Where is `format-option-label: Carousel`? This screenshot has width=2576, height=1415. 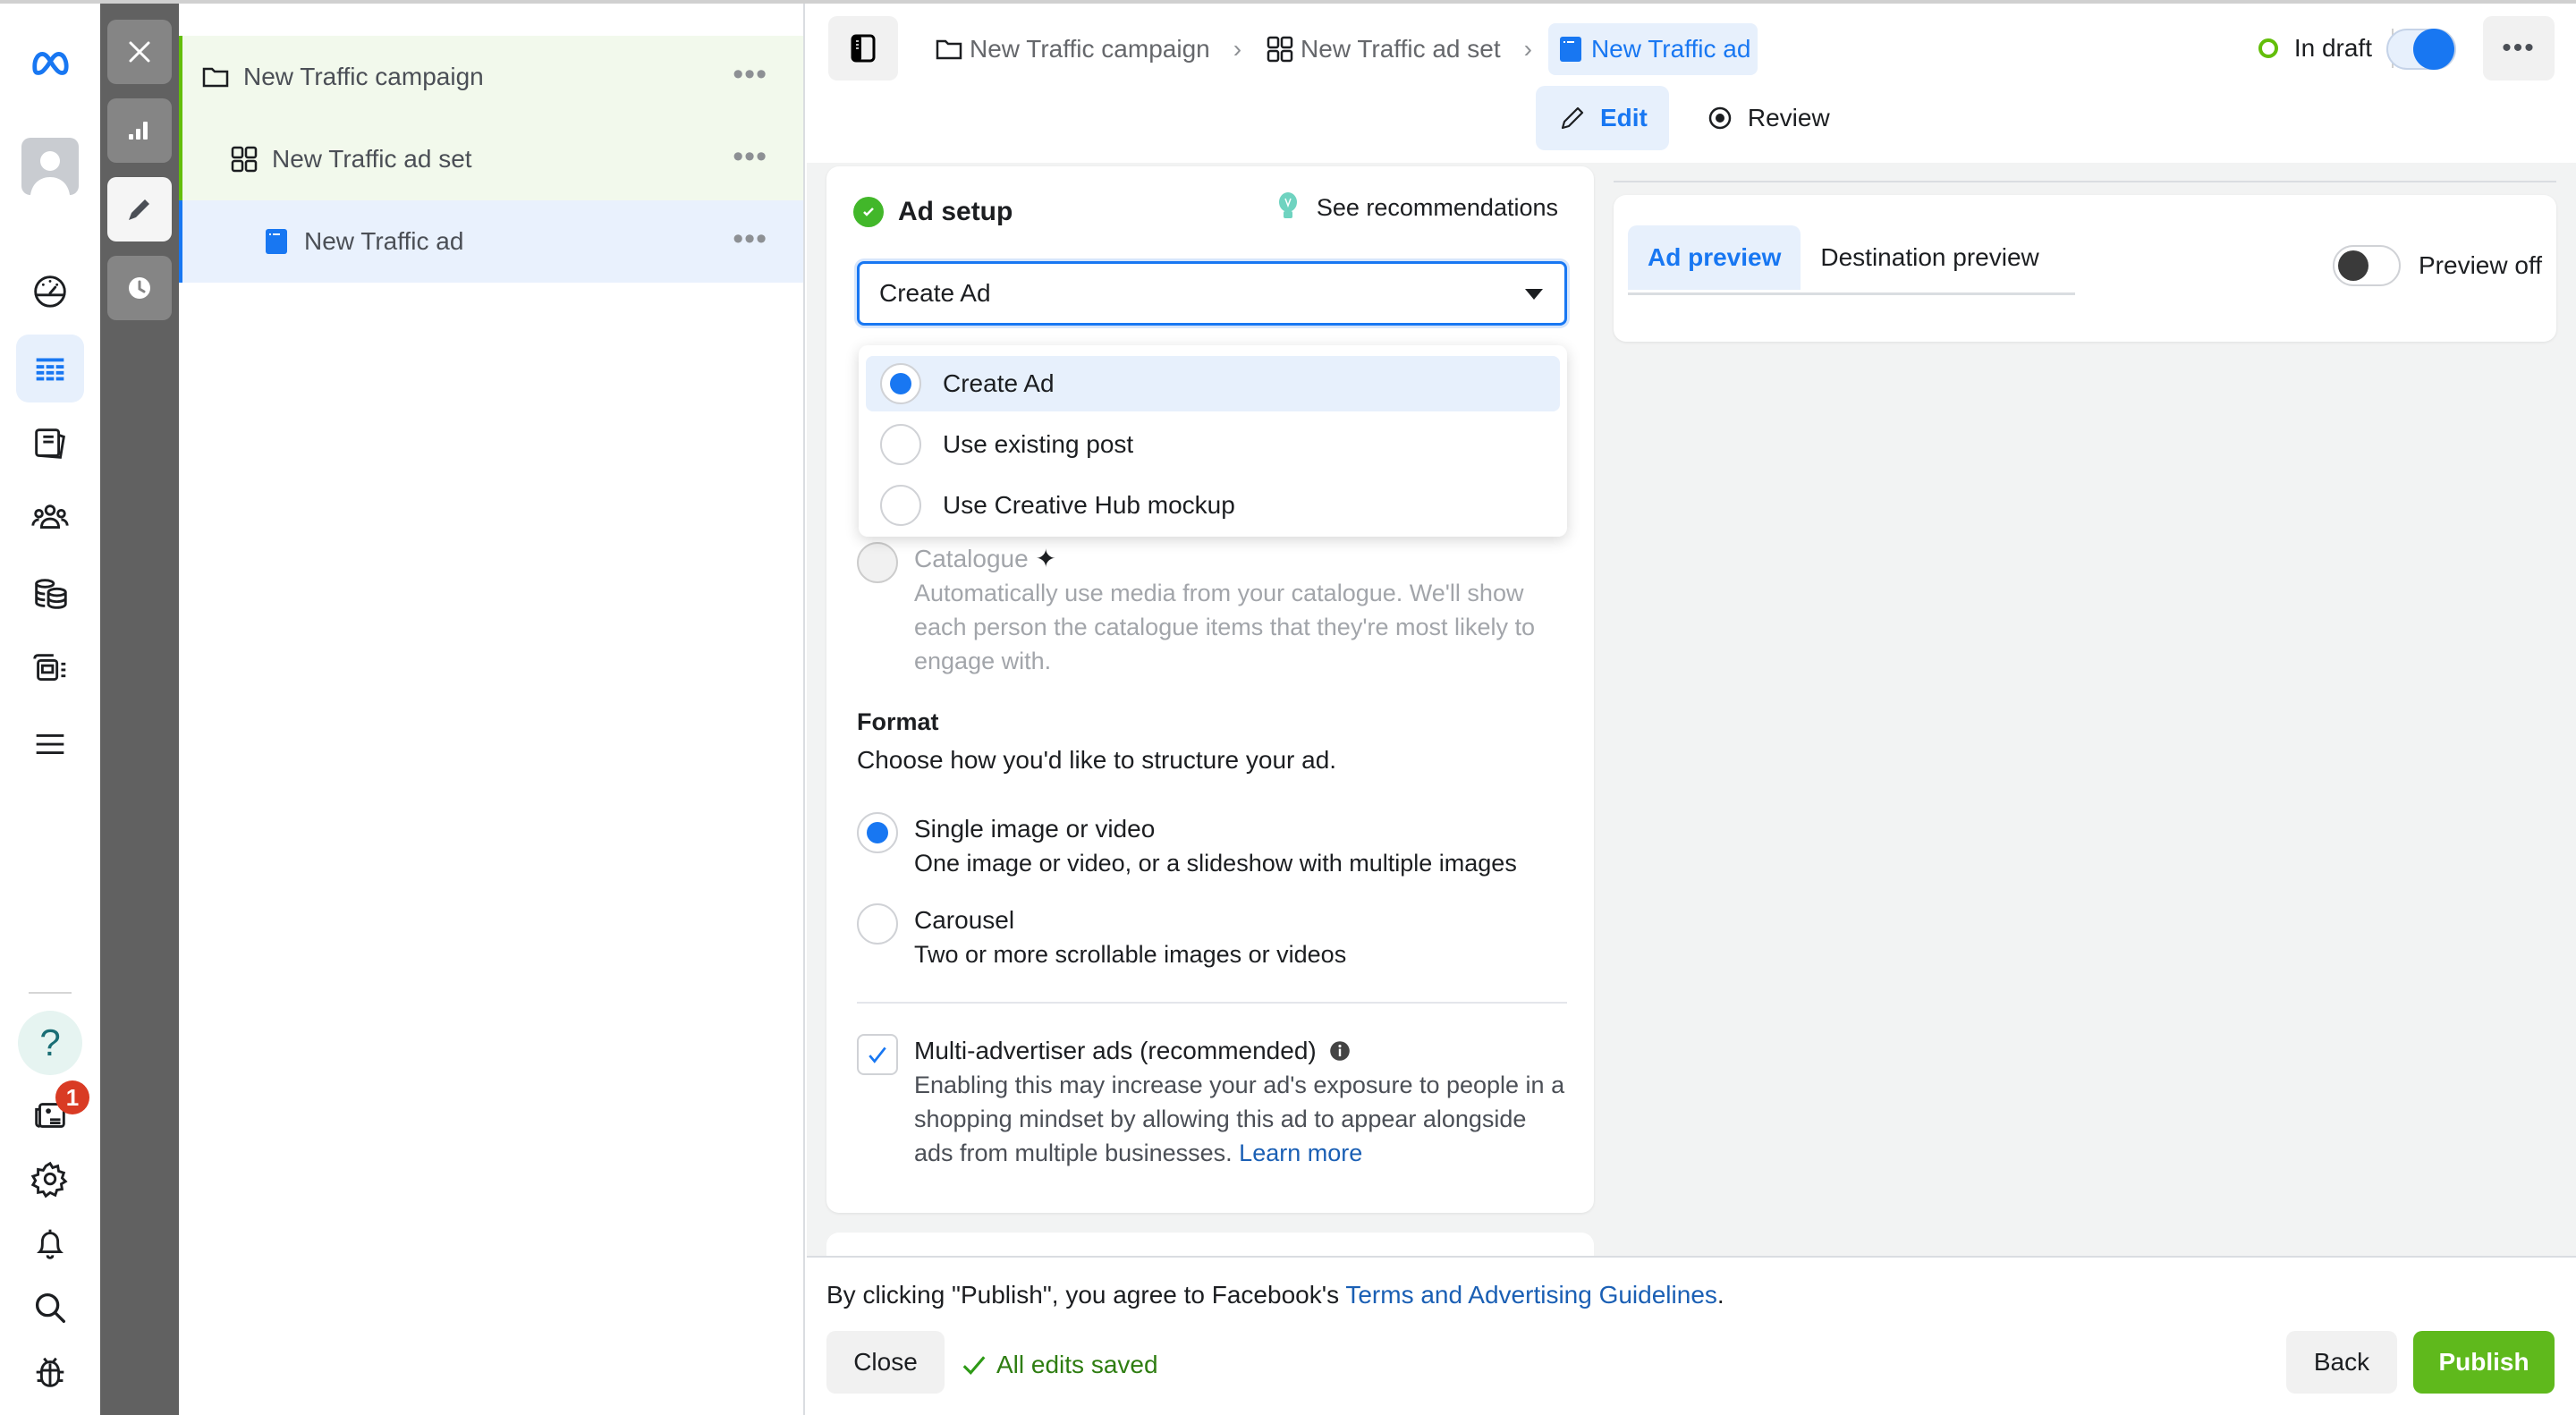
format-option-label: Carousel is located at coordinates (964, 920).